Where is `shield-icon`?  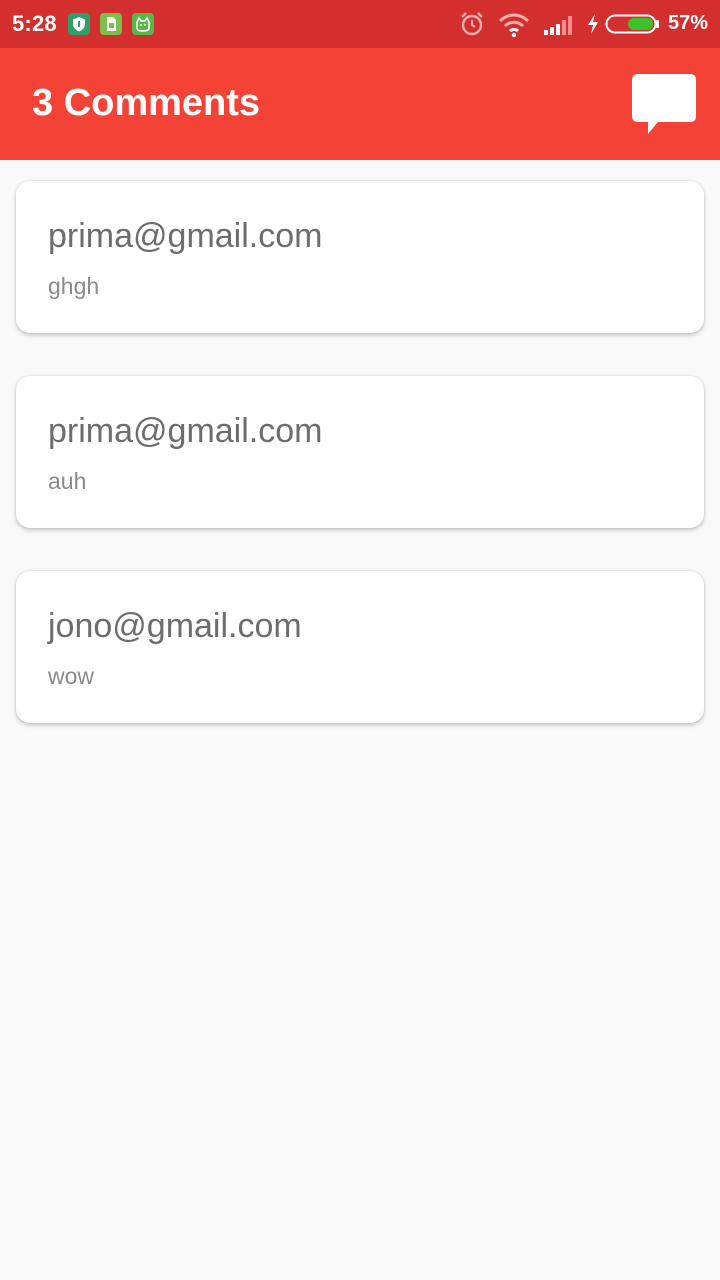
shield-icon is located at coordinates (79, 24).